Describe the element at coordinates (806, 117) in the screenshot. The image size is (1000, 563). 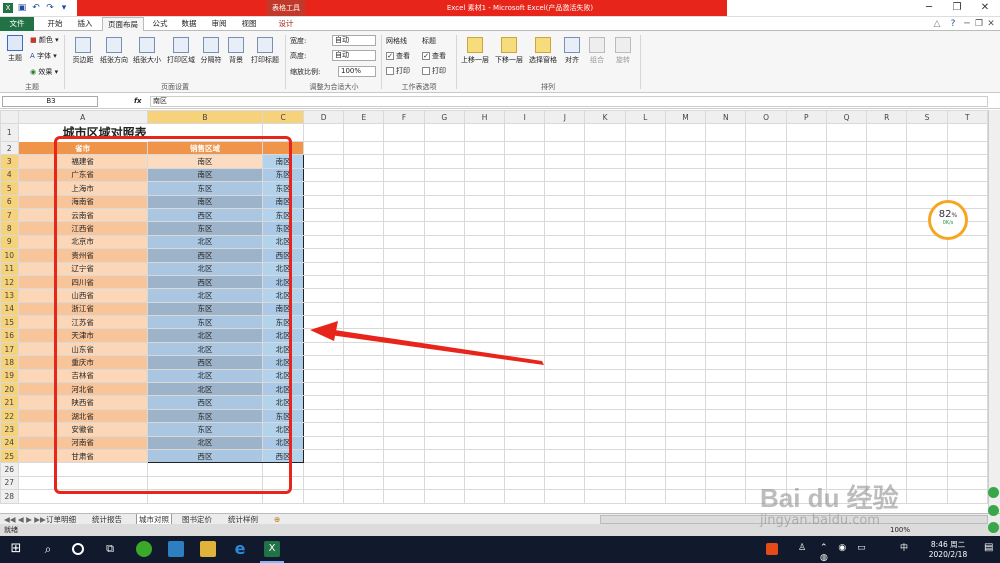
I see `column-header: P` at that location.